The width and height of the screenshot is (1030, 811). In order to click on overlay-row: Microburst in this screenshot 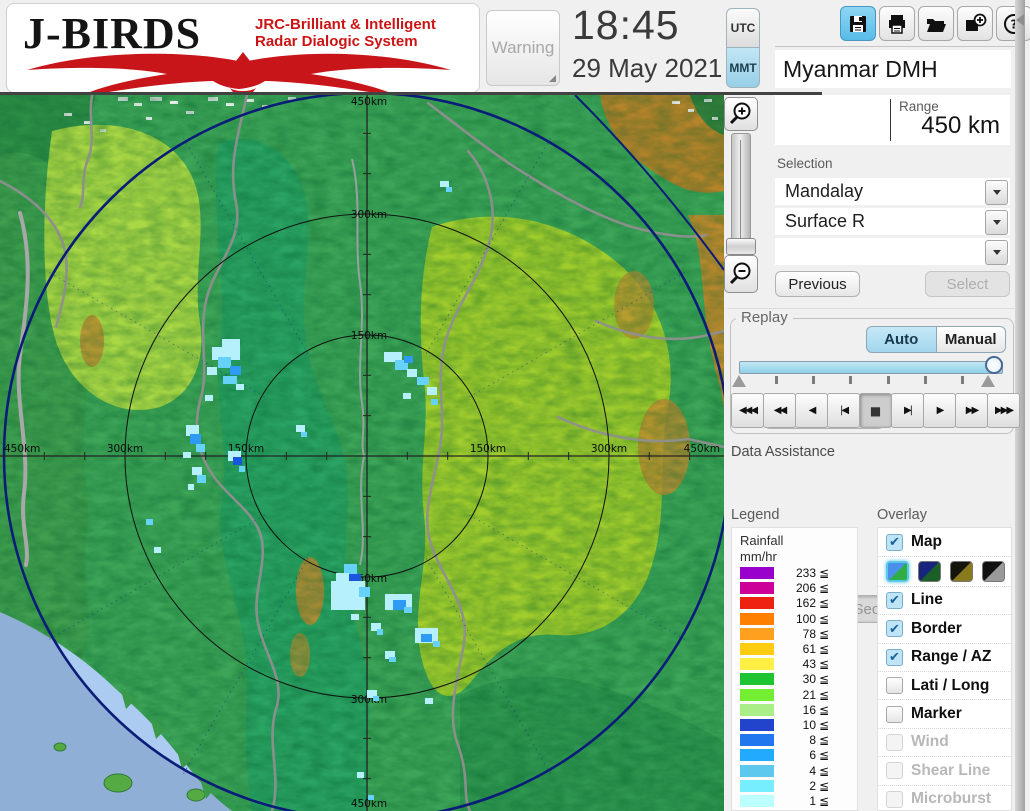, I will do `click(944, 797)`.